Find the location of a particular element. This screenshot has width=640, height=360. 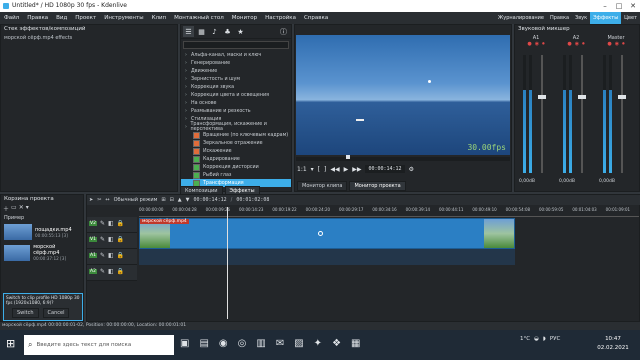

effect-item: Рыбий глаз is located at coordinates (236, 175).